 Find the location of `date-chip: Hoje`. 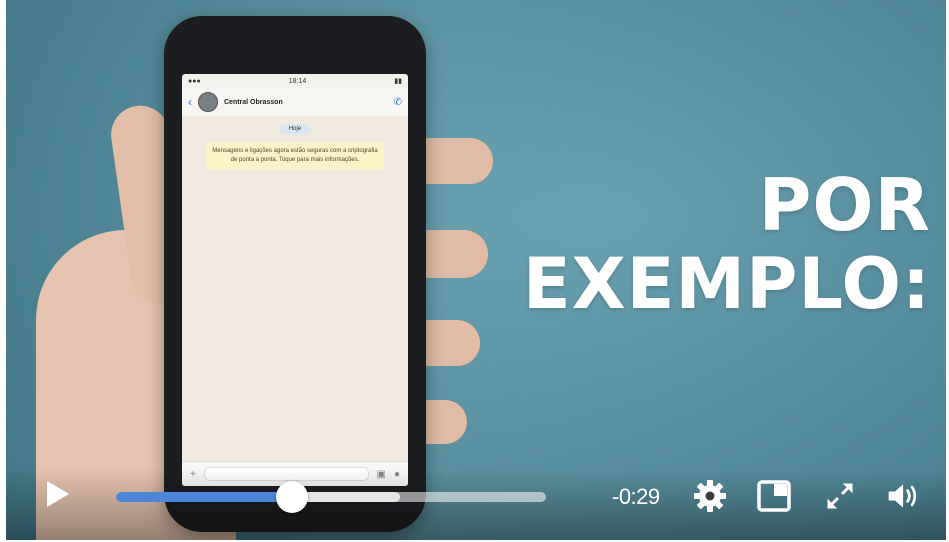

date-chip: Hoje is located at coordinates (295, 129).